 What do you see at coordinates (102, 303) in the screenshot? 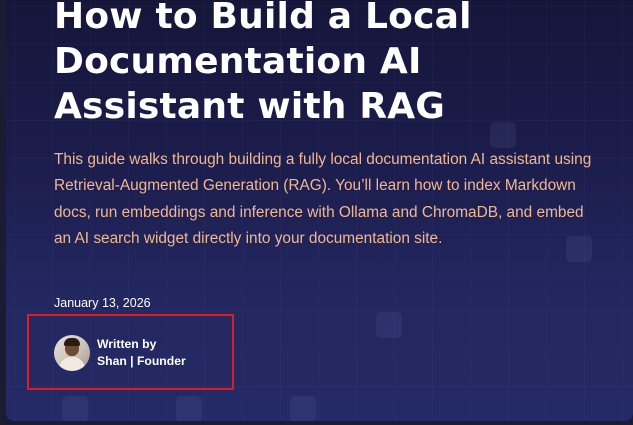
I see `publish-date: January 13, 2026` at bounding box center [102, 303].